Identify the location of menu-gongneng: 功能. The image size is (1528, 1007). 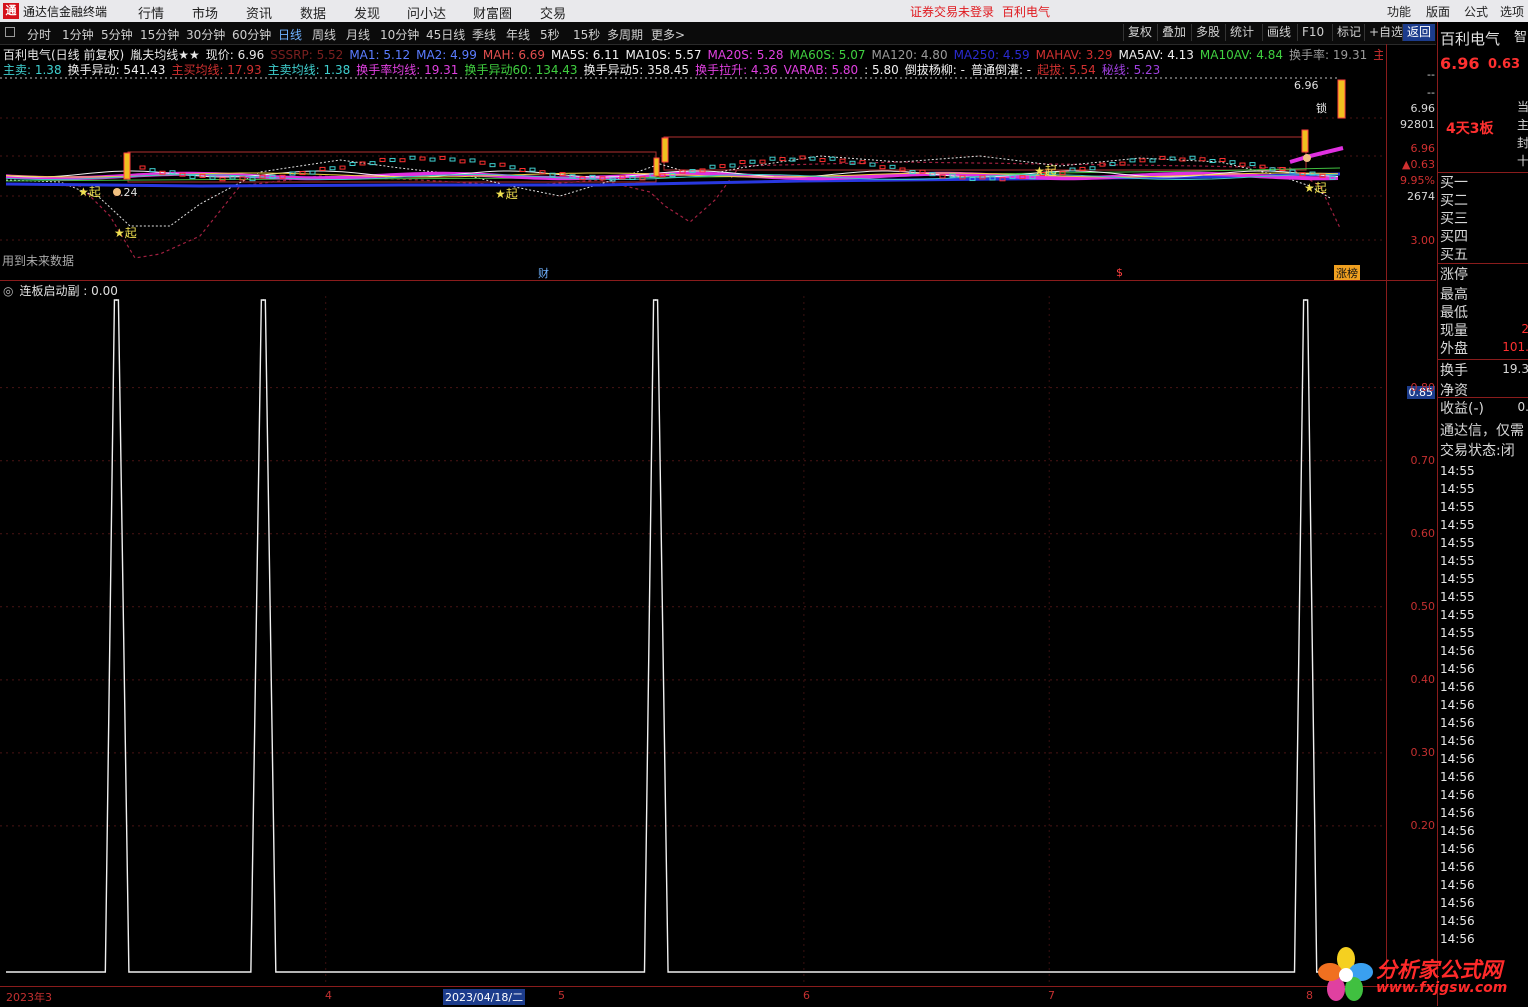
(1399, 11).